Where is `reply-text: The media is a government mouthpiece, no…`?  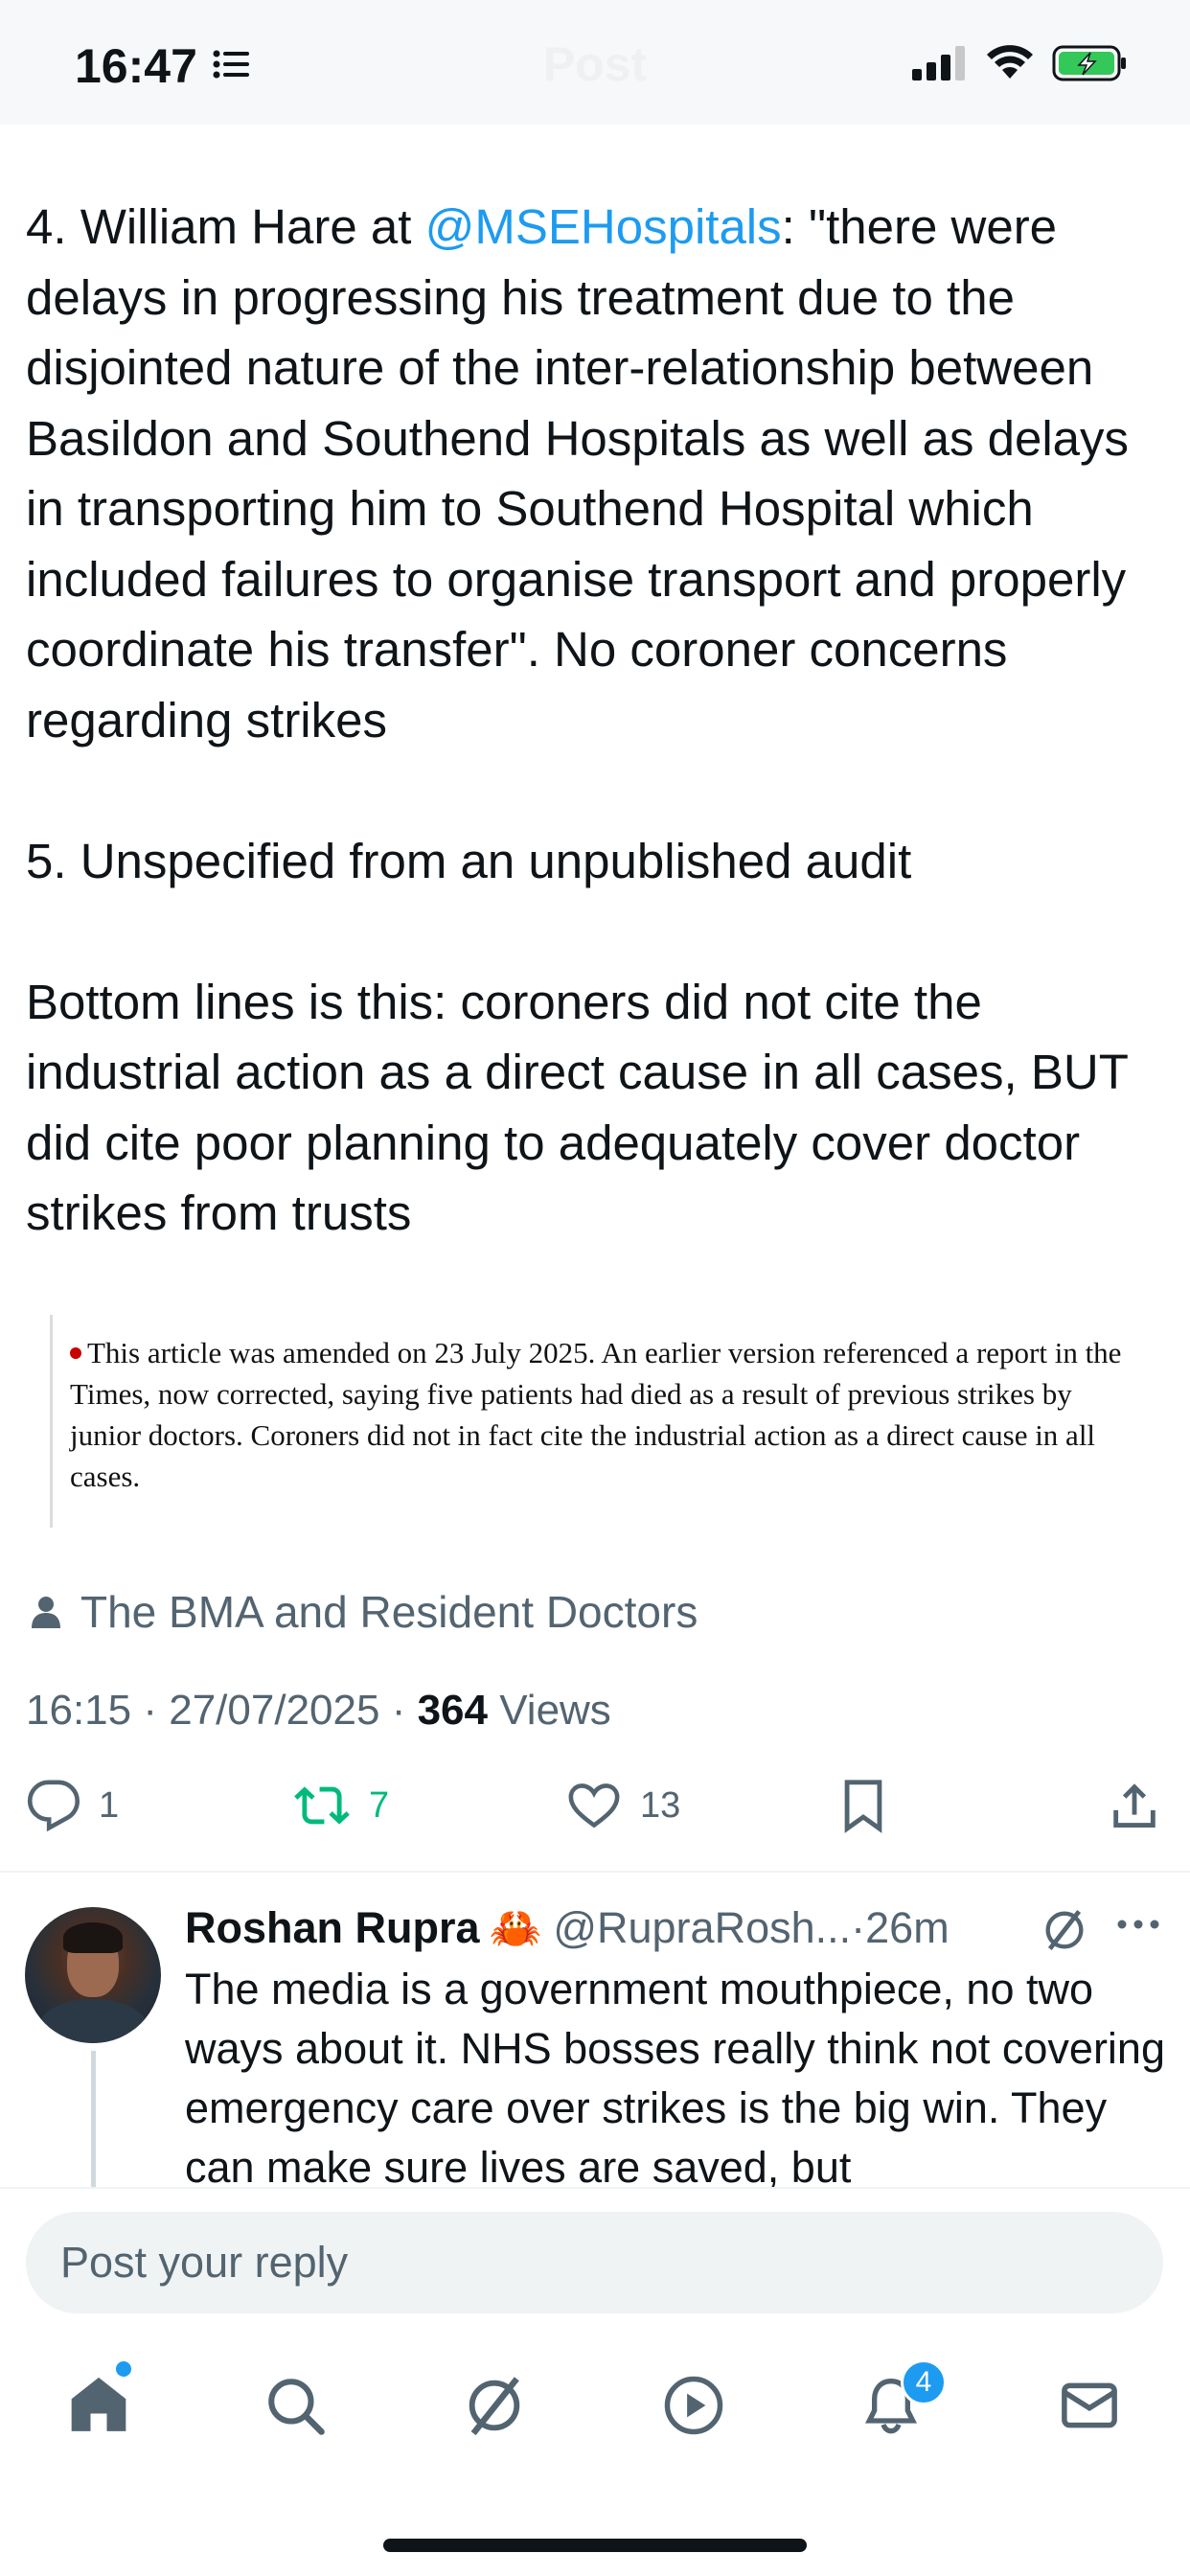
reply-text: The media is a government mouthpiece, no… is located at coordinates (675, 2077).